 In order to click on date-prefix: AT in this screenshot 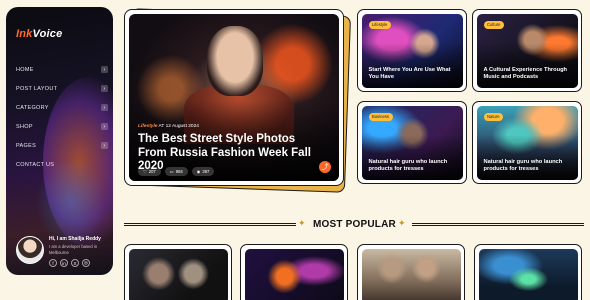, I will do `click(161, 126)`.